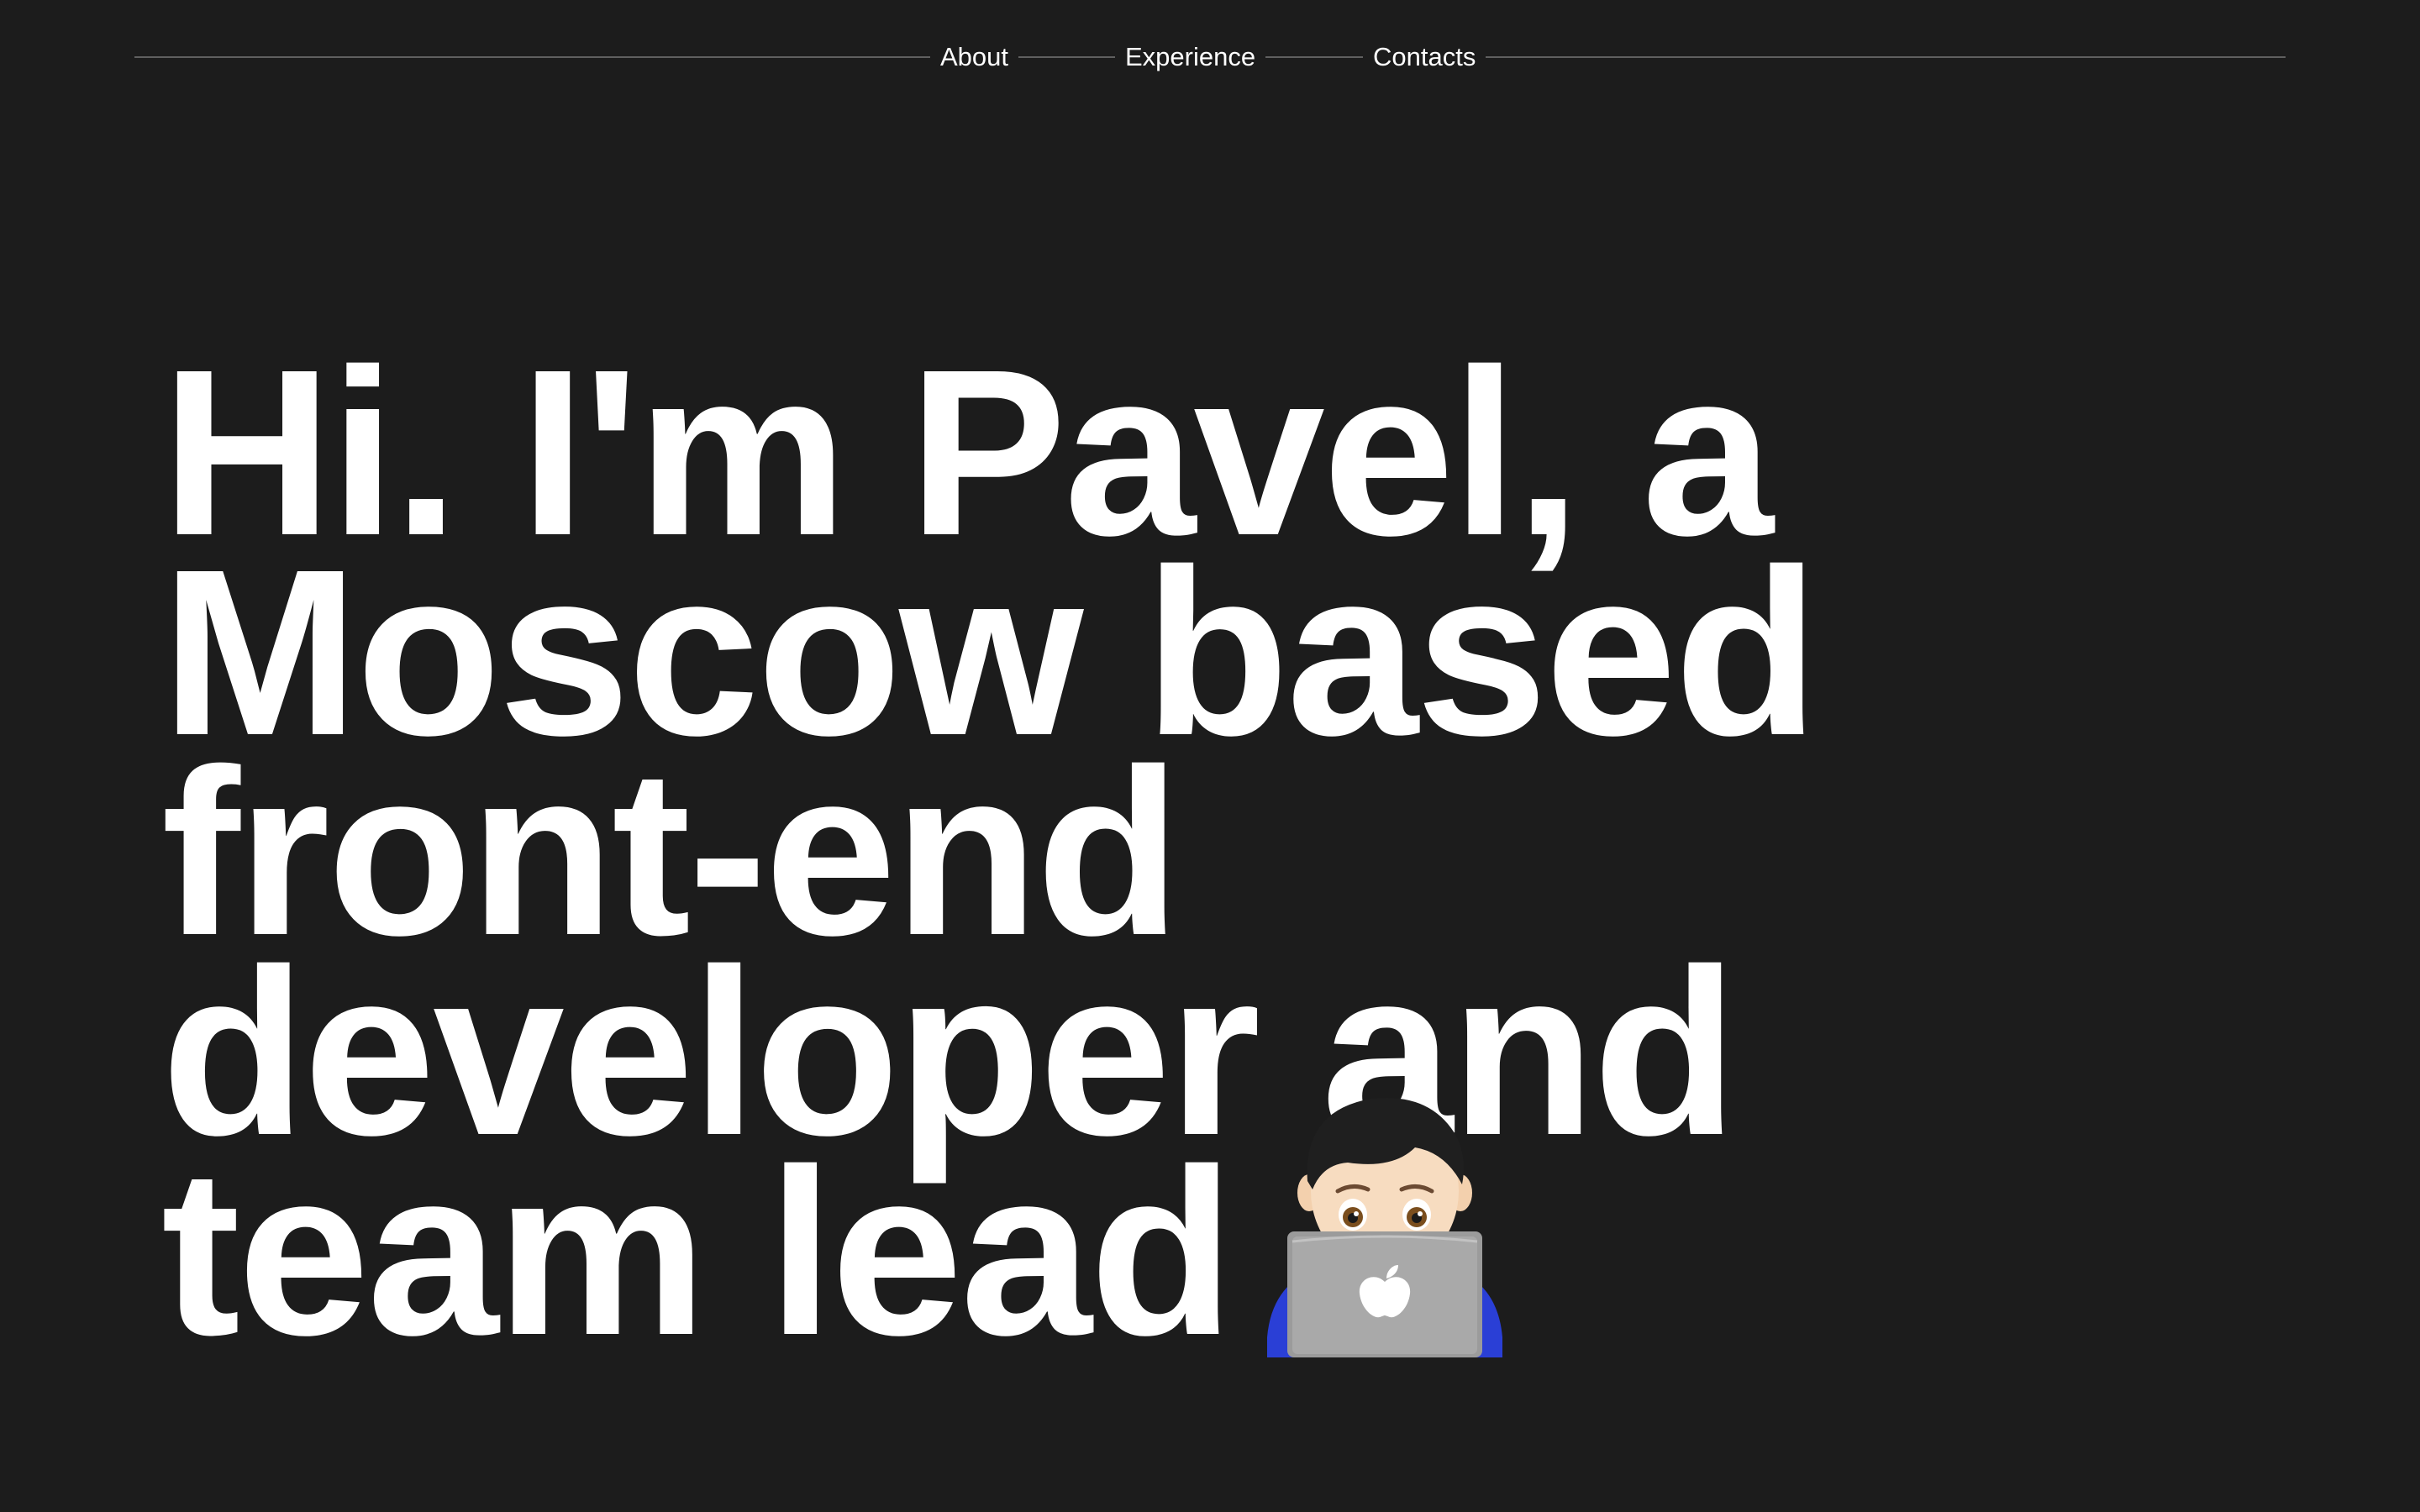  What do you see at coordinates (1191, 57) in the screenshot?
I see `nav-link-experience: Experience` at bounding box center [1191, 57].